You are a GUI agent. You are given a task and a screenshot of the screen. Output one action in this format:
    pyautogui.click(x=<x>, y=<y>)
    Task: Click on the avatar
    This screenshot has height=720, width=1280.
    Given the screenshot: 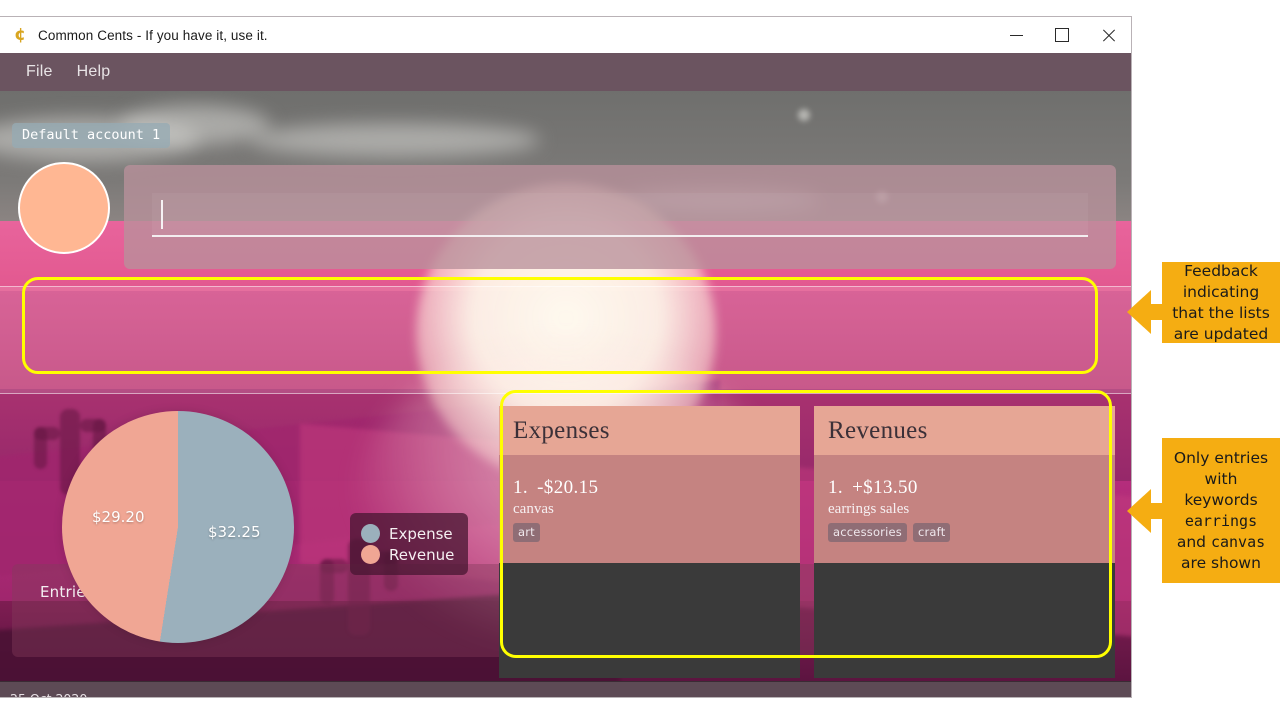 What is the action you would take?
    pyautogui.click(x=64, y=208)
    